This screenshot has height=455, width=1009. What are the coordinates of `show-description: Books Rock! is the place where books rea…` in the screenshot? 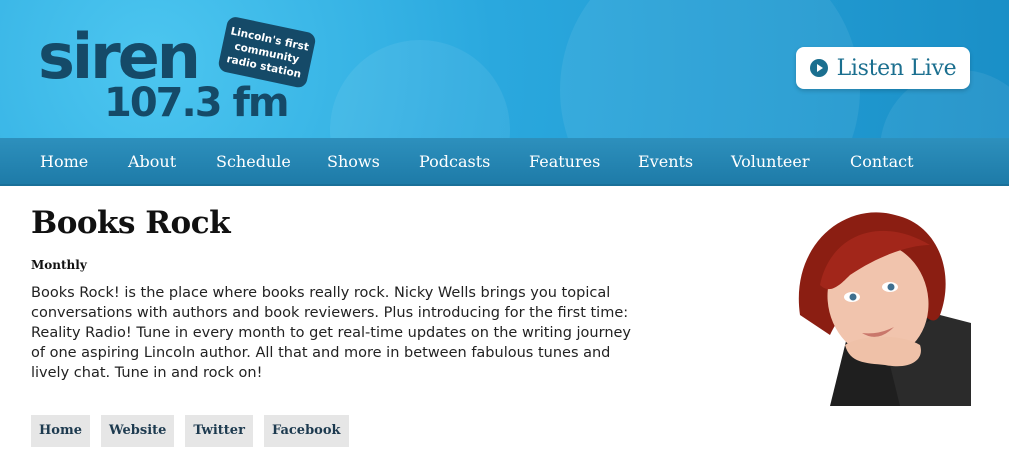 It's located at (331, 333).